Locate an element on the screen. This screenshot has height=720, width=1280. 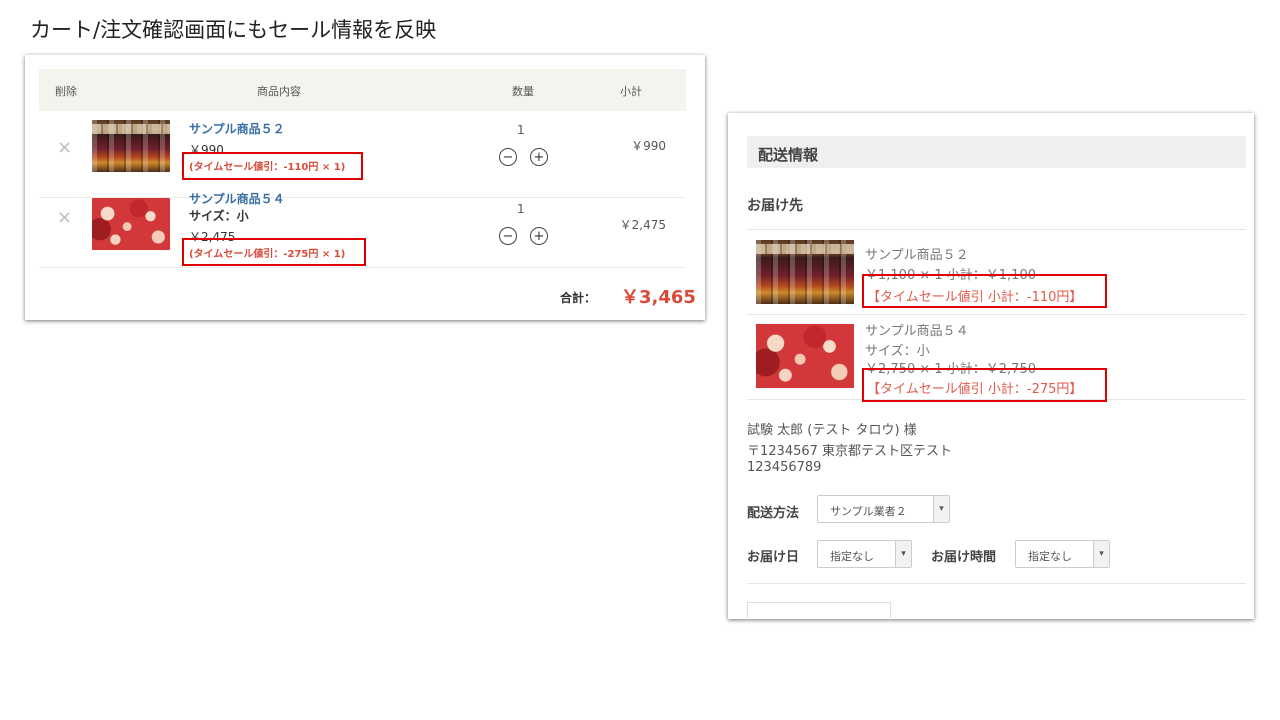
delivery-date-label: お届け日 is located at coordinates (773, 557).